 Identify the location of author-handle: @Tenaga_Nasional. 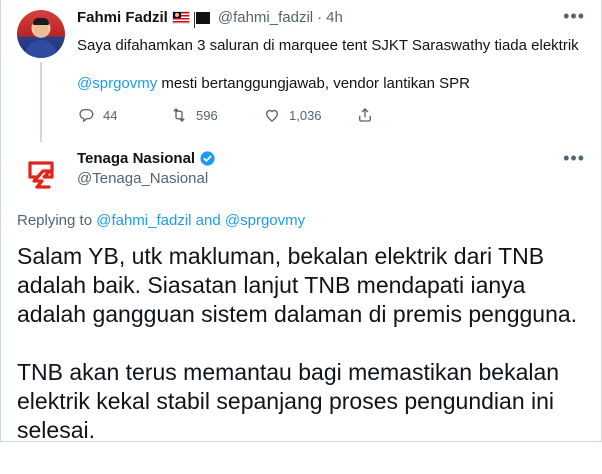
(146, 178).